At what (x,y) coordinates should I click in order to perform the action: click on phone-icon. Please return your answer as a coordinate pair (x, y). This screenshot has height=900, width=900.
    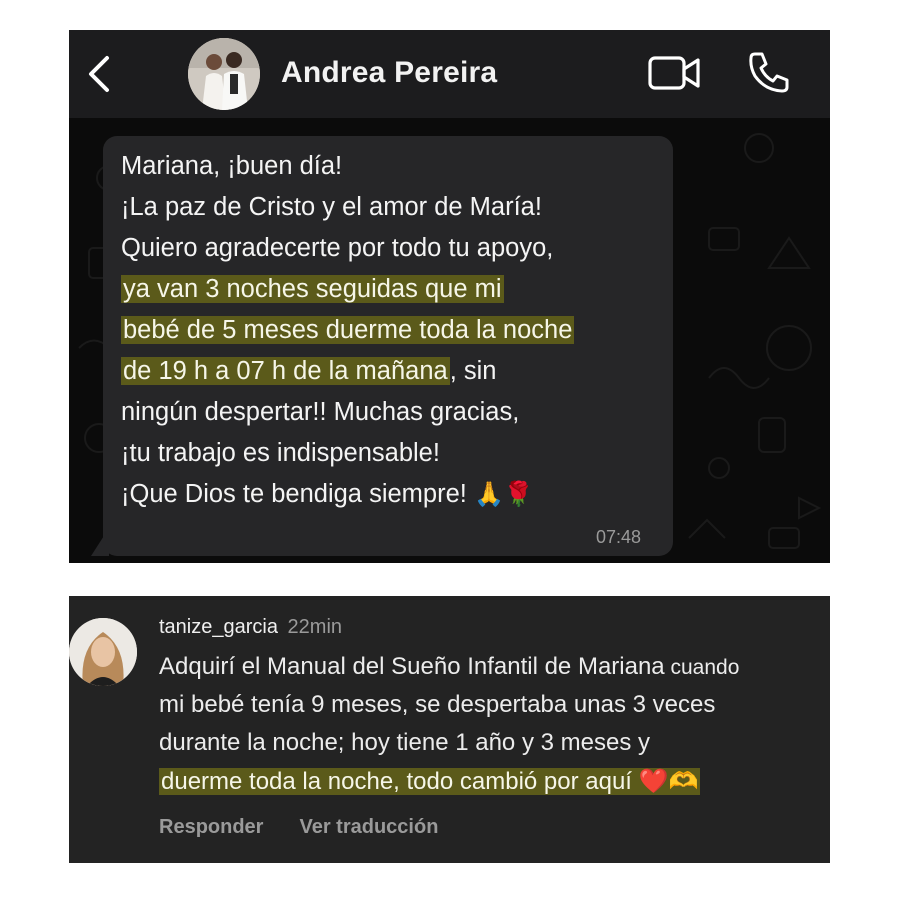
    Looking at the image, I should click on (769, 72).